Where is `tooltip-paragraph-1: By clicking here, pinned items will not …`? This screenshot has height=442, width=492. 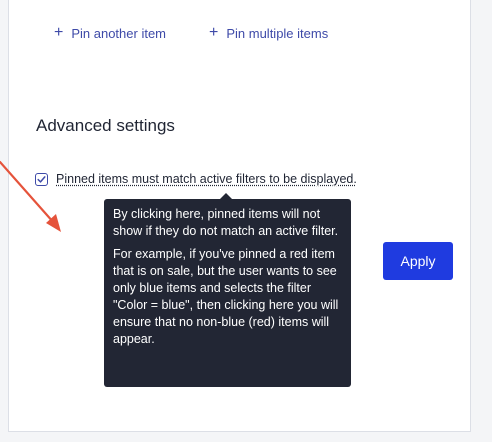 tooltip-paragraph-1: By clicking here, pinned items will not … is located at coordinates (226, 222).